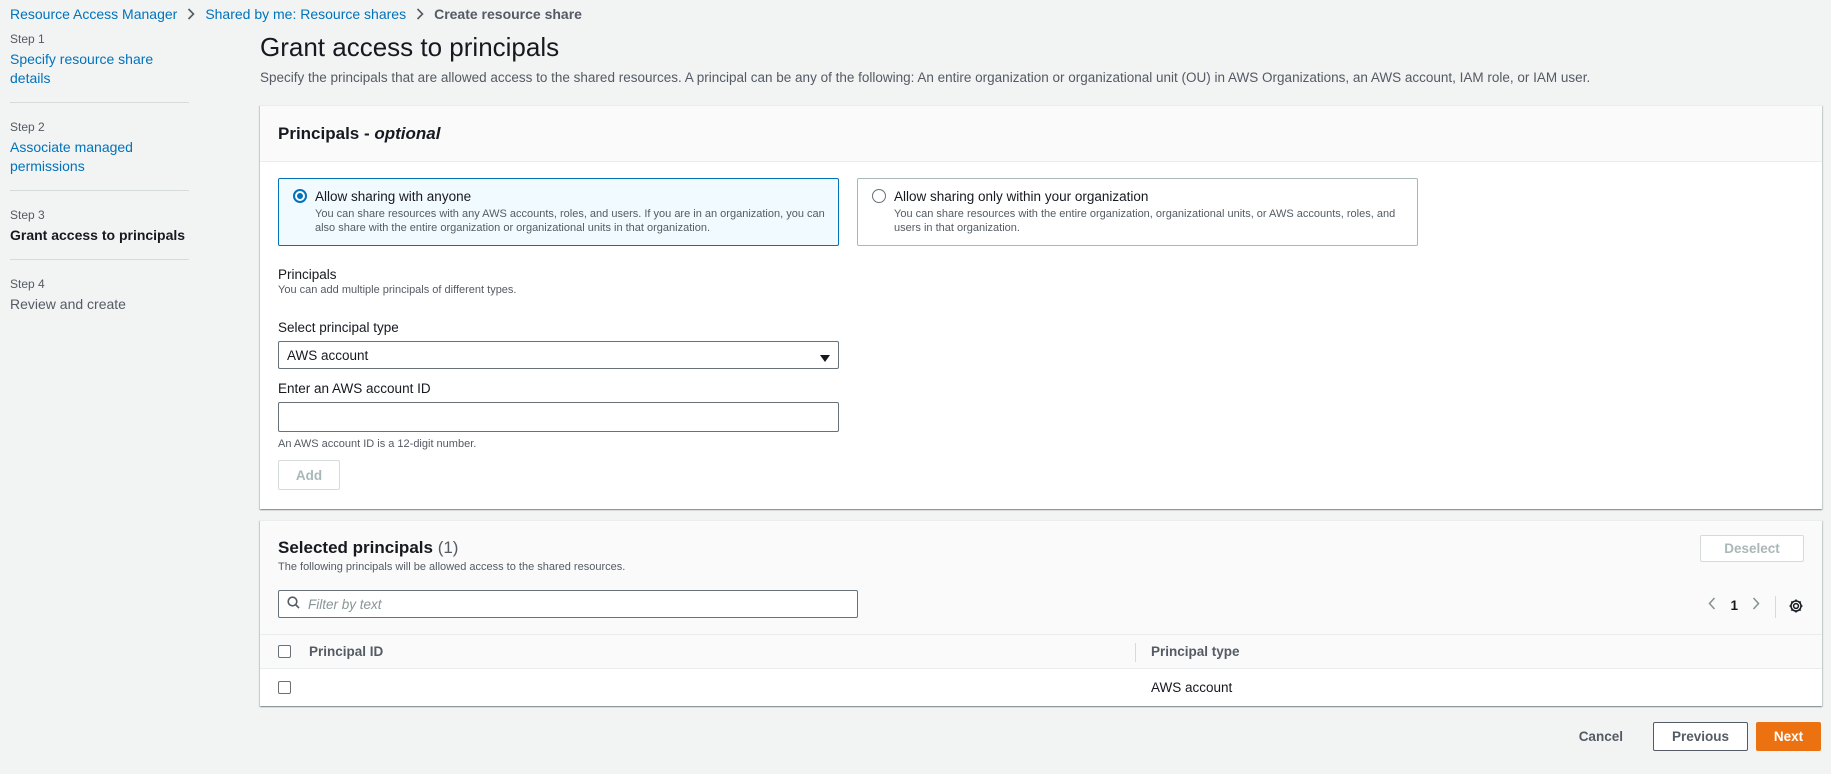 Image resolution: width=1831 pixels, height=774 pixels. What do you see at coordinates (825, 358) in the screenshot?
I see `caret-down-icon` at bounding box center [825, 358].